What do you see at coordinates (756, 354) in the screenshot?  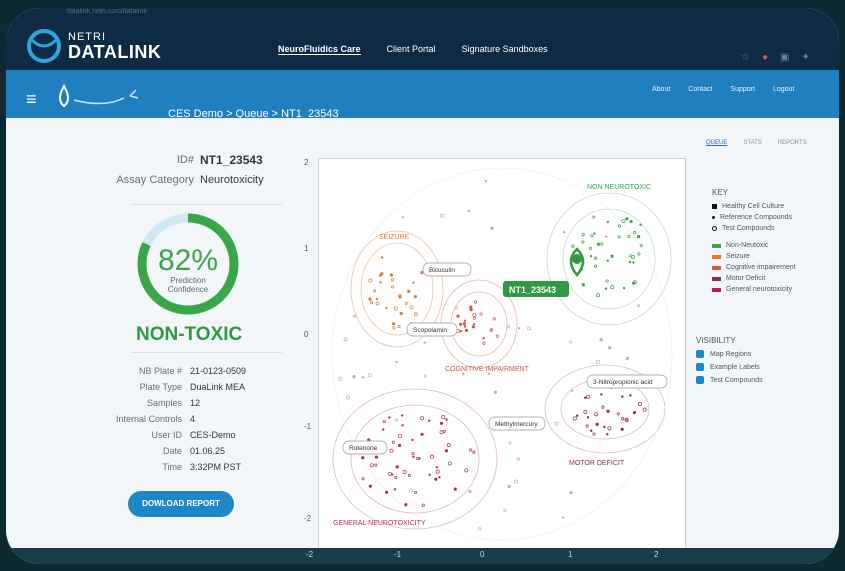 I see `toggle-map-regions: Map Regions` at bounding box center [756, 354].